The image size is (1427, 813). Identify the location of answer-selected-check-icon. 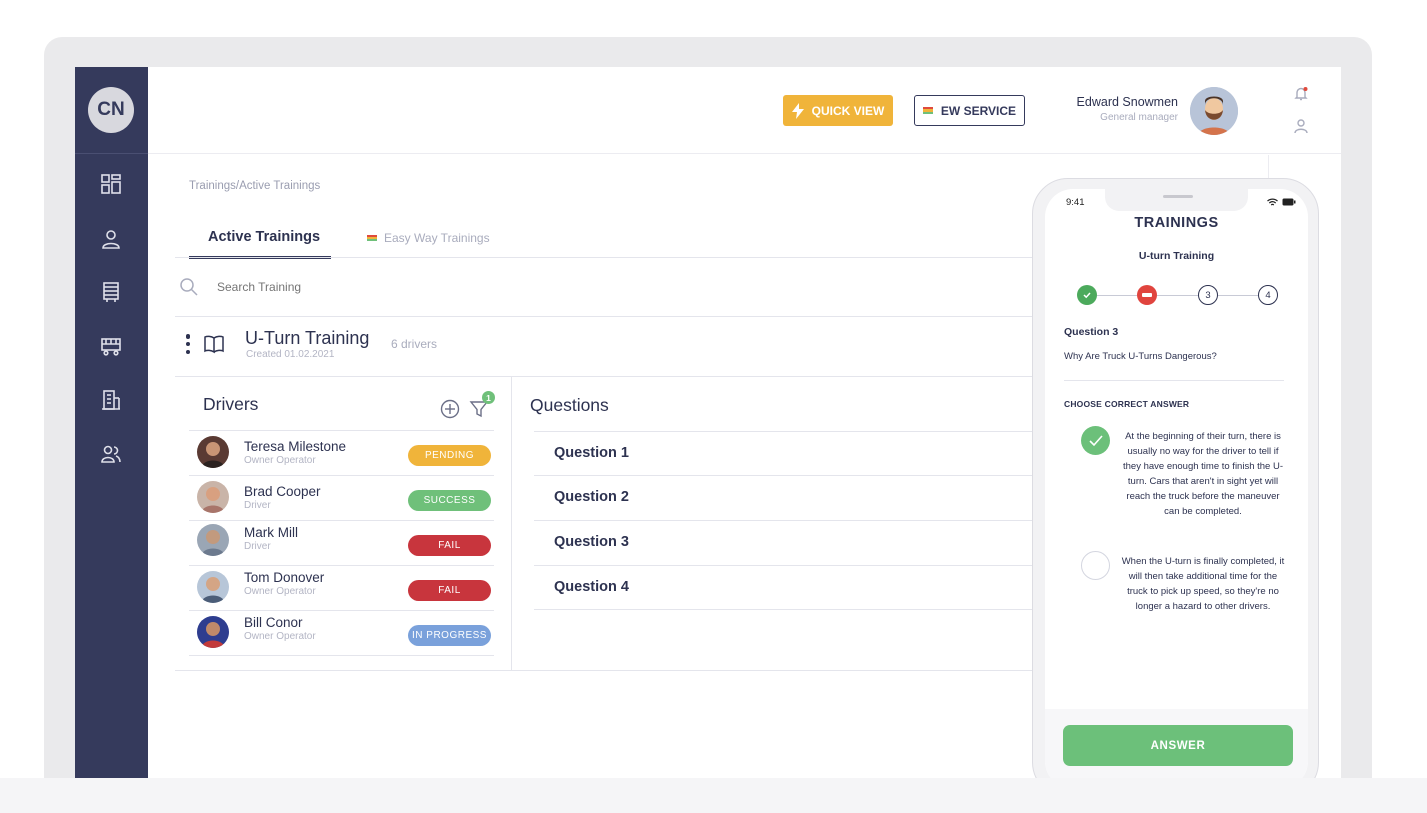
(1095, 440).